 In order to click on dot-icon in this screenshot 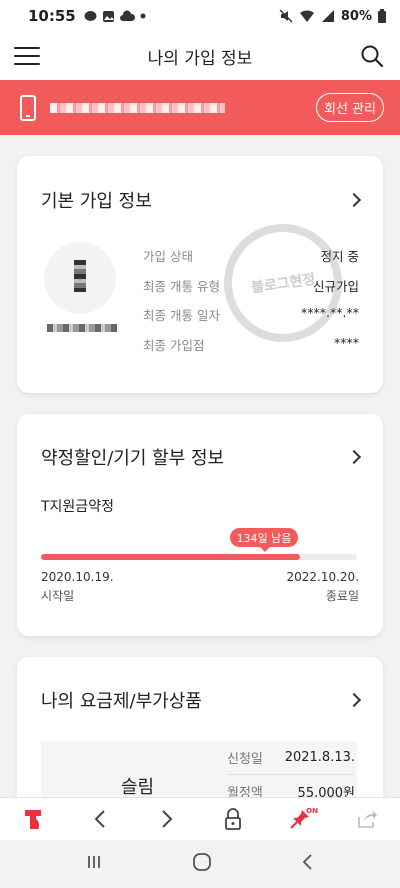, I will do `click(143, 16)`.